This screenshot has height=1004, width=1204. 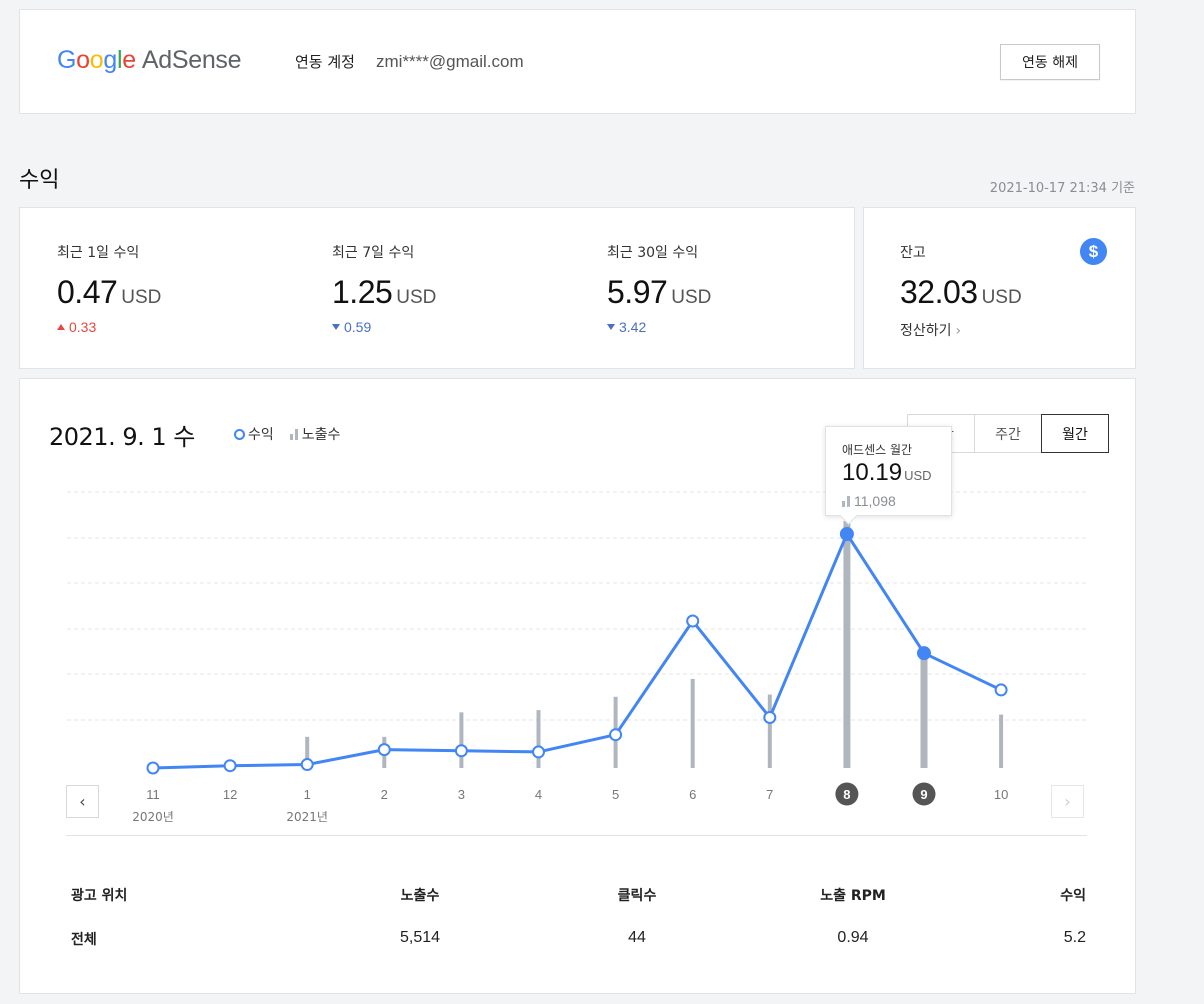 What do you see at coordinates (98, 253) in the screenshot?
I see `stat-label: 최근 1일 수익` at bounding box center [98, 253].